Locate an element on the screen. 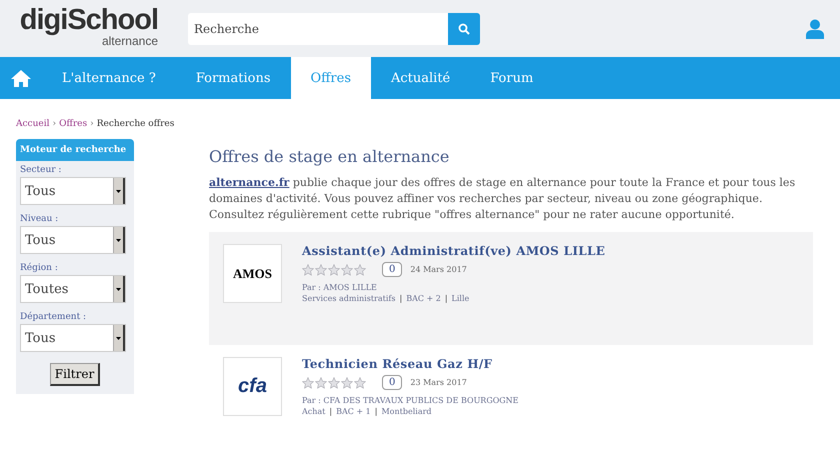  offer-tag: BAC + 1 is located at coordinates (353, 411).